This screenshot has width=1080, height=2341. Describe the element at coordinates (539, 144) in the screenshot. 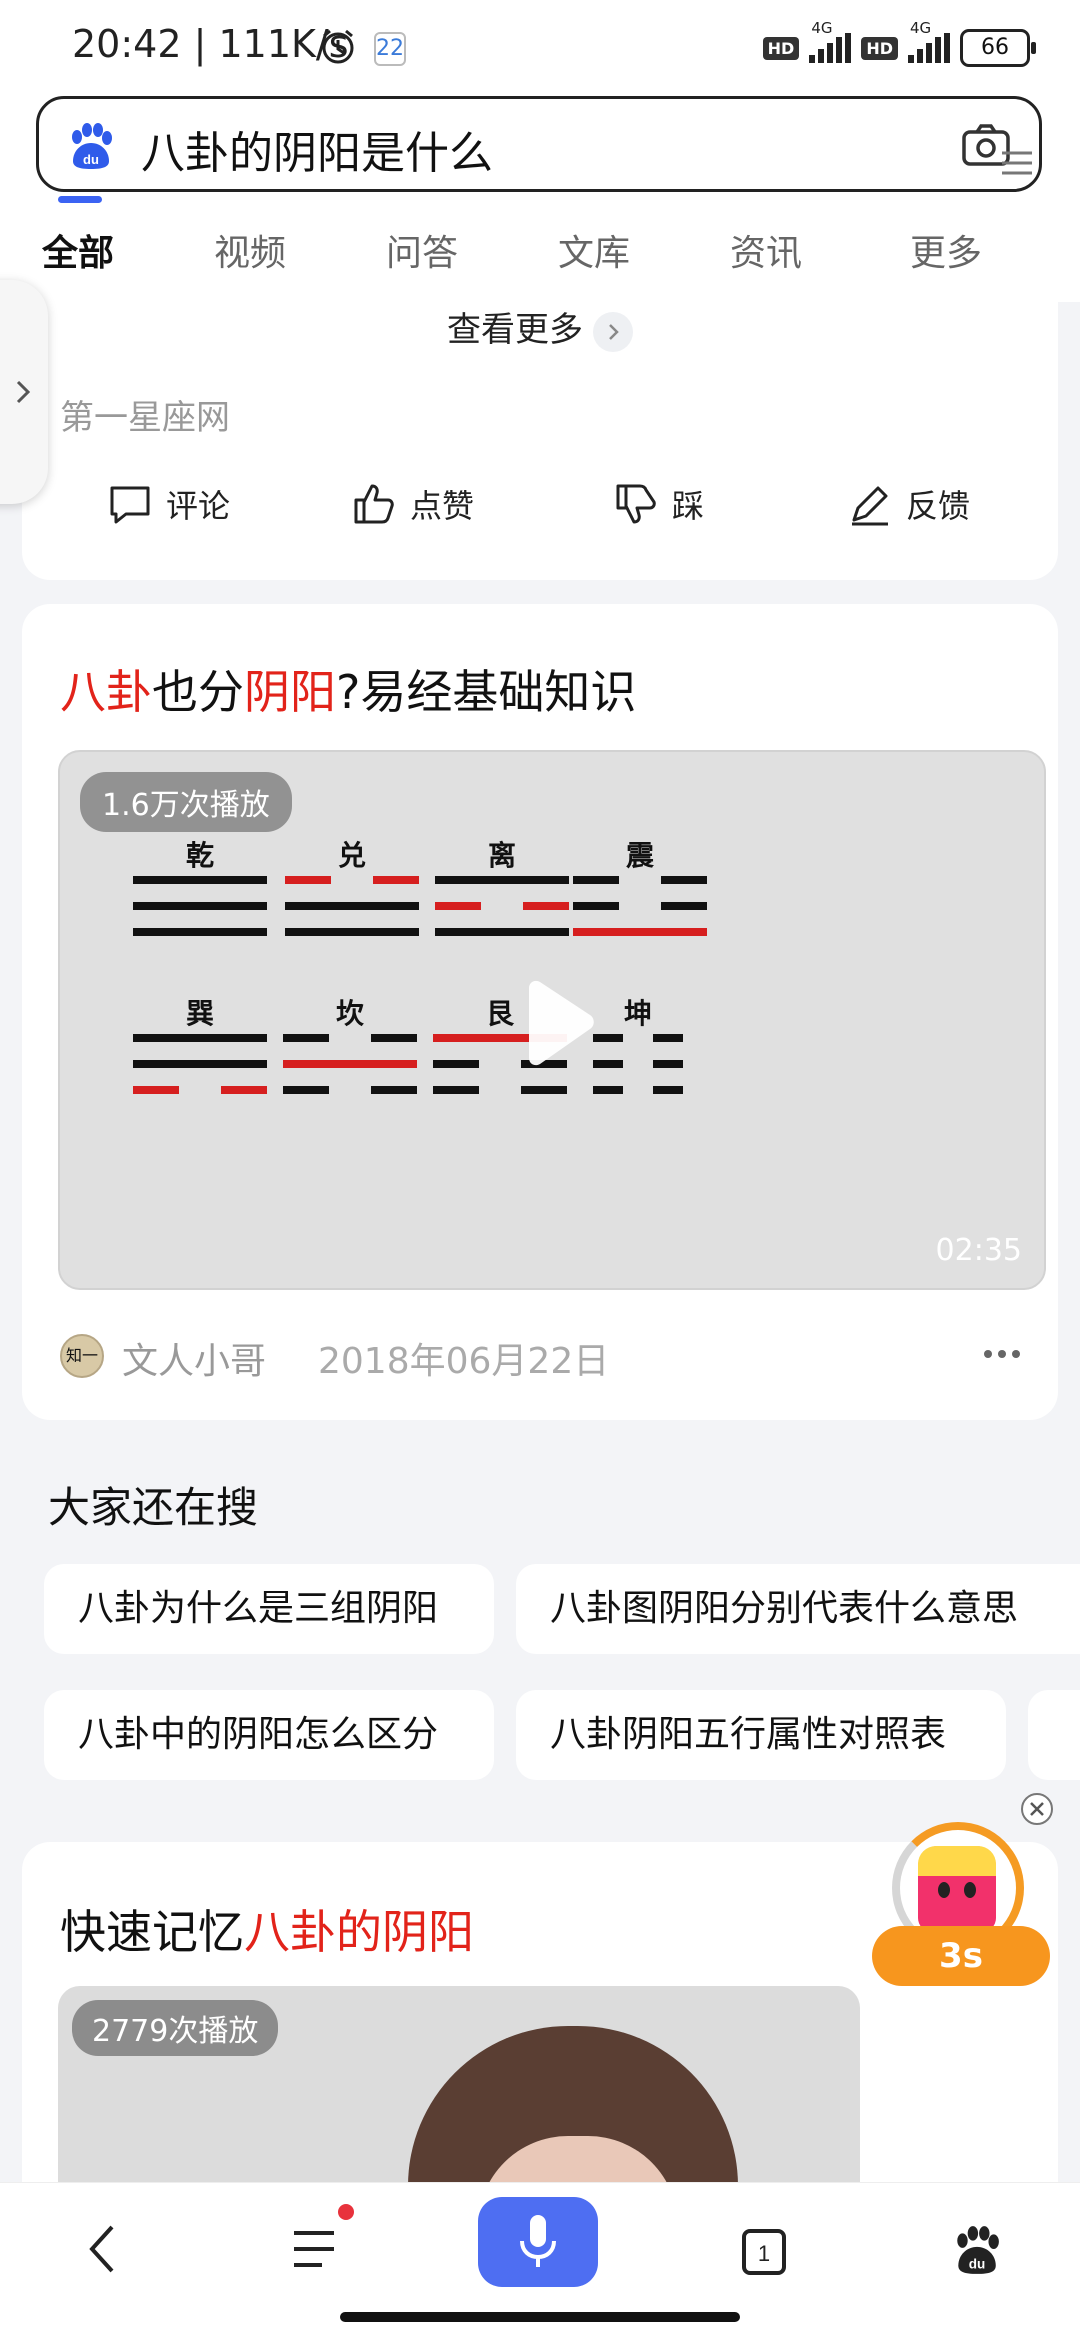

I see `search-input: du 八卦的阴阳是什么` at that location.